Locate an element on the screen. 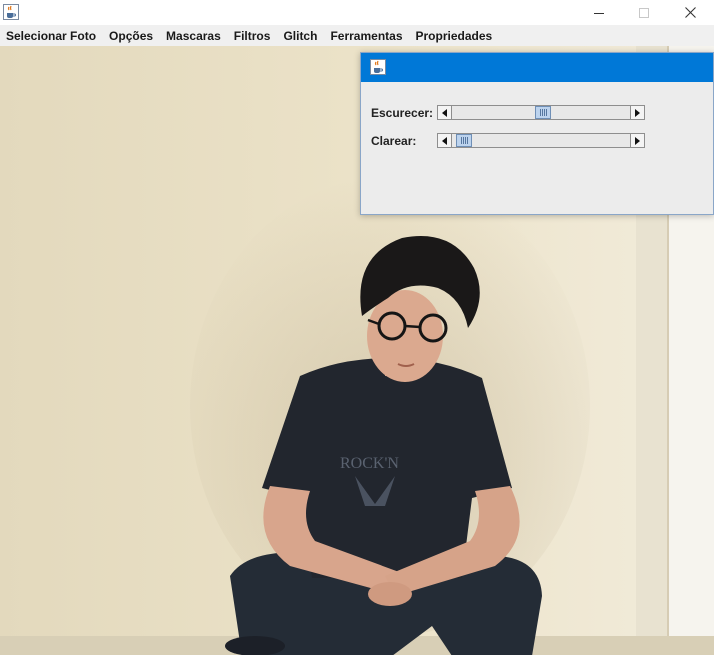 Image resolution: width=714 pixels, height=655 pixels. clarear-increment-button is located at coordinates (637, 140).